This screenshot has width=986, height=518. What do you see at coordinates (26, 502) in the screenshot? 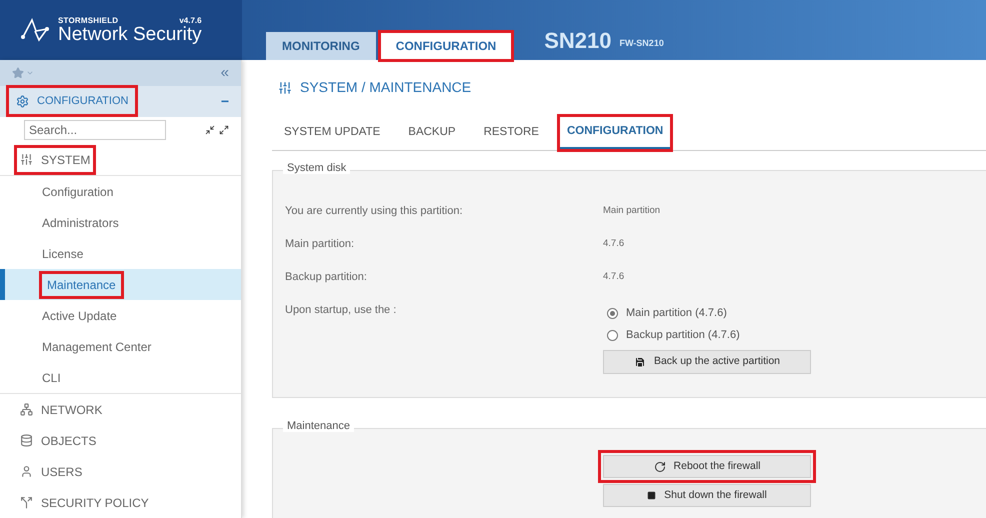
I see `split-arrows-icon` at bounding box center [26, 502].